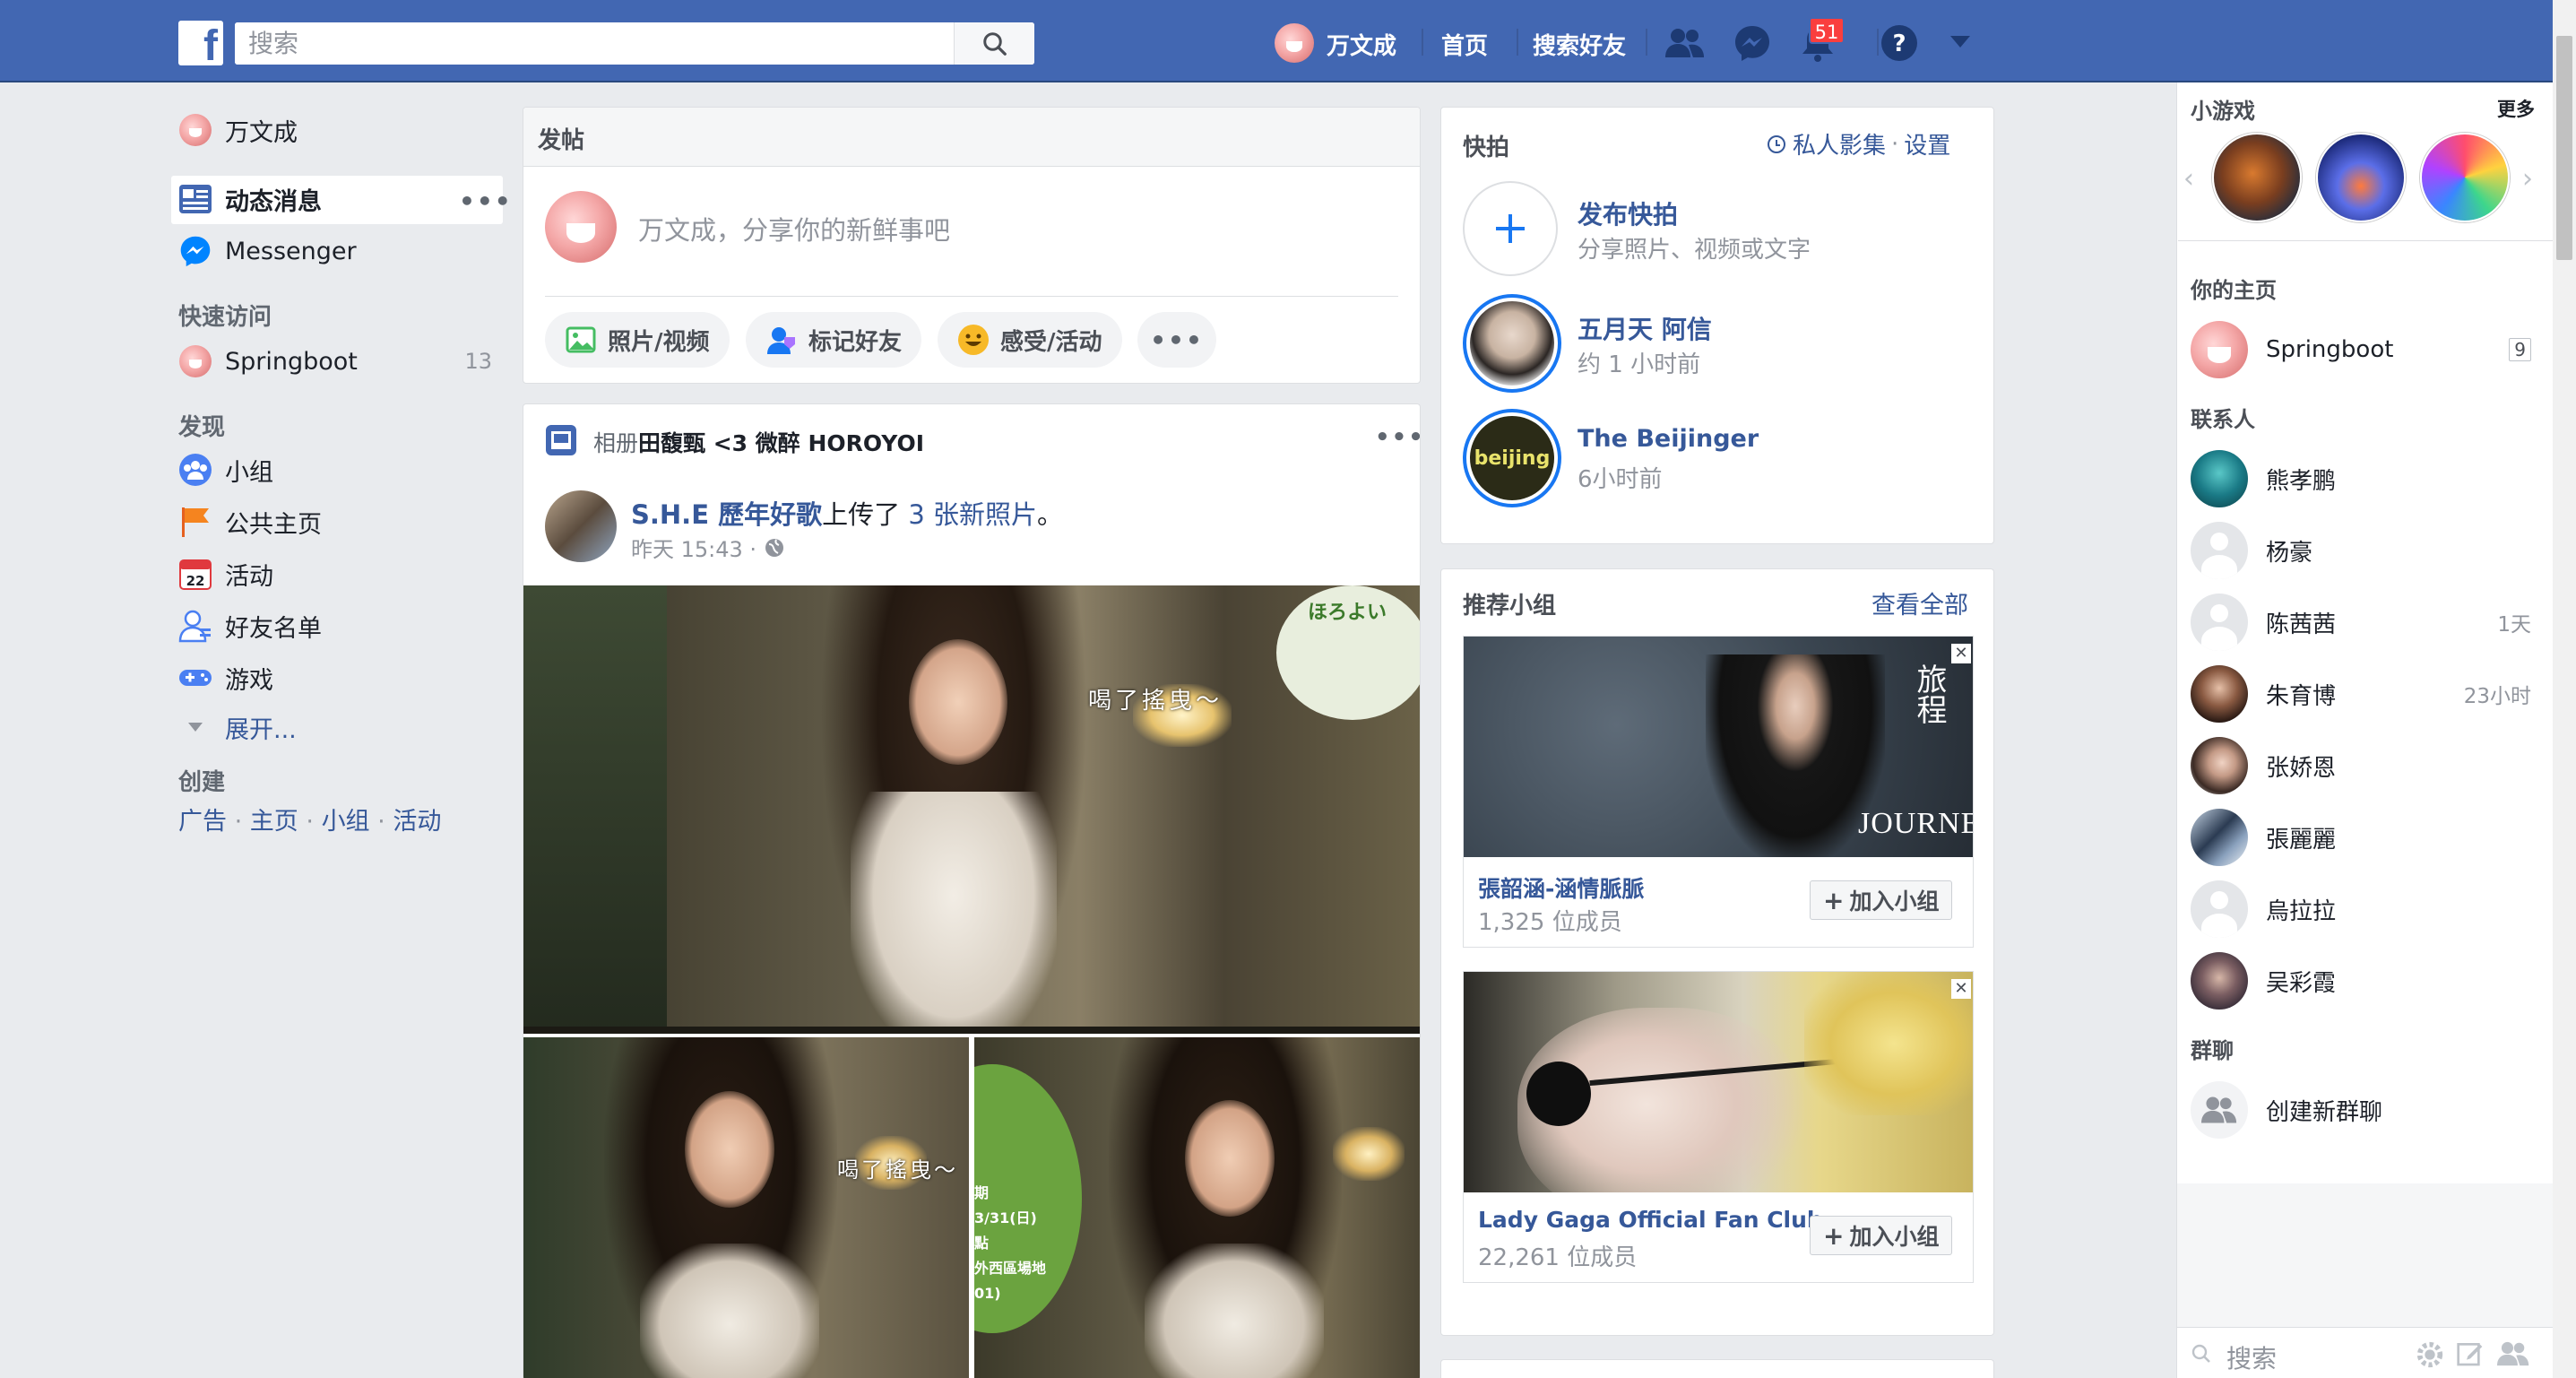 Image resolution: width=2576 pixels, height=1378 pixels. Describe the element at coordinates (225, 573) in the screenshot. I see `sidebar-item-events: 22 活动` at that location.